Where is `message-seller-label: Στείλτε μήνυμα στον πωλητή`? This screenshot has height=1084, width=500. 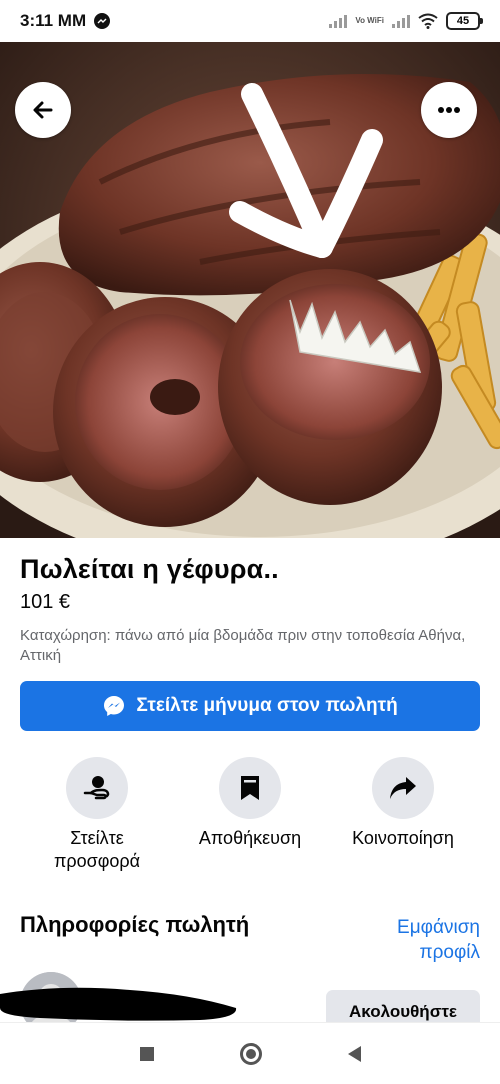 message-seller-label: Στείλτε μήνυμα στον πωλητή is located at coordinates (267, 705).